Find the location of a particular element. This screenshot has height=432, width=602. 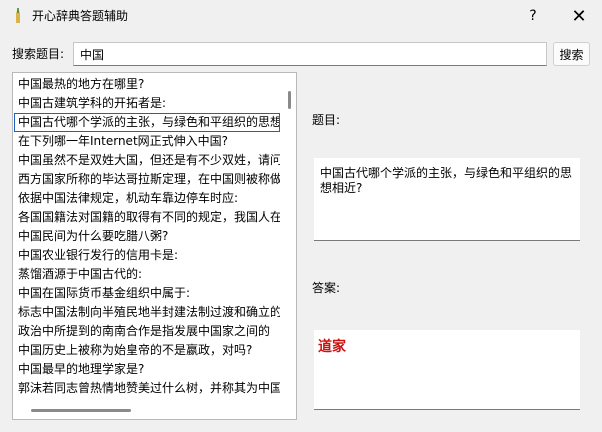

list-item: 中国民间为什么要吃腊八粥? is located at coordinates (147, 236).